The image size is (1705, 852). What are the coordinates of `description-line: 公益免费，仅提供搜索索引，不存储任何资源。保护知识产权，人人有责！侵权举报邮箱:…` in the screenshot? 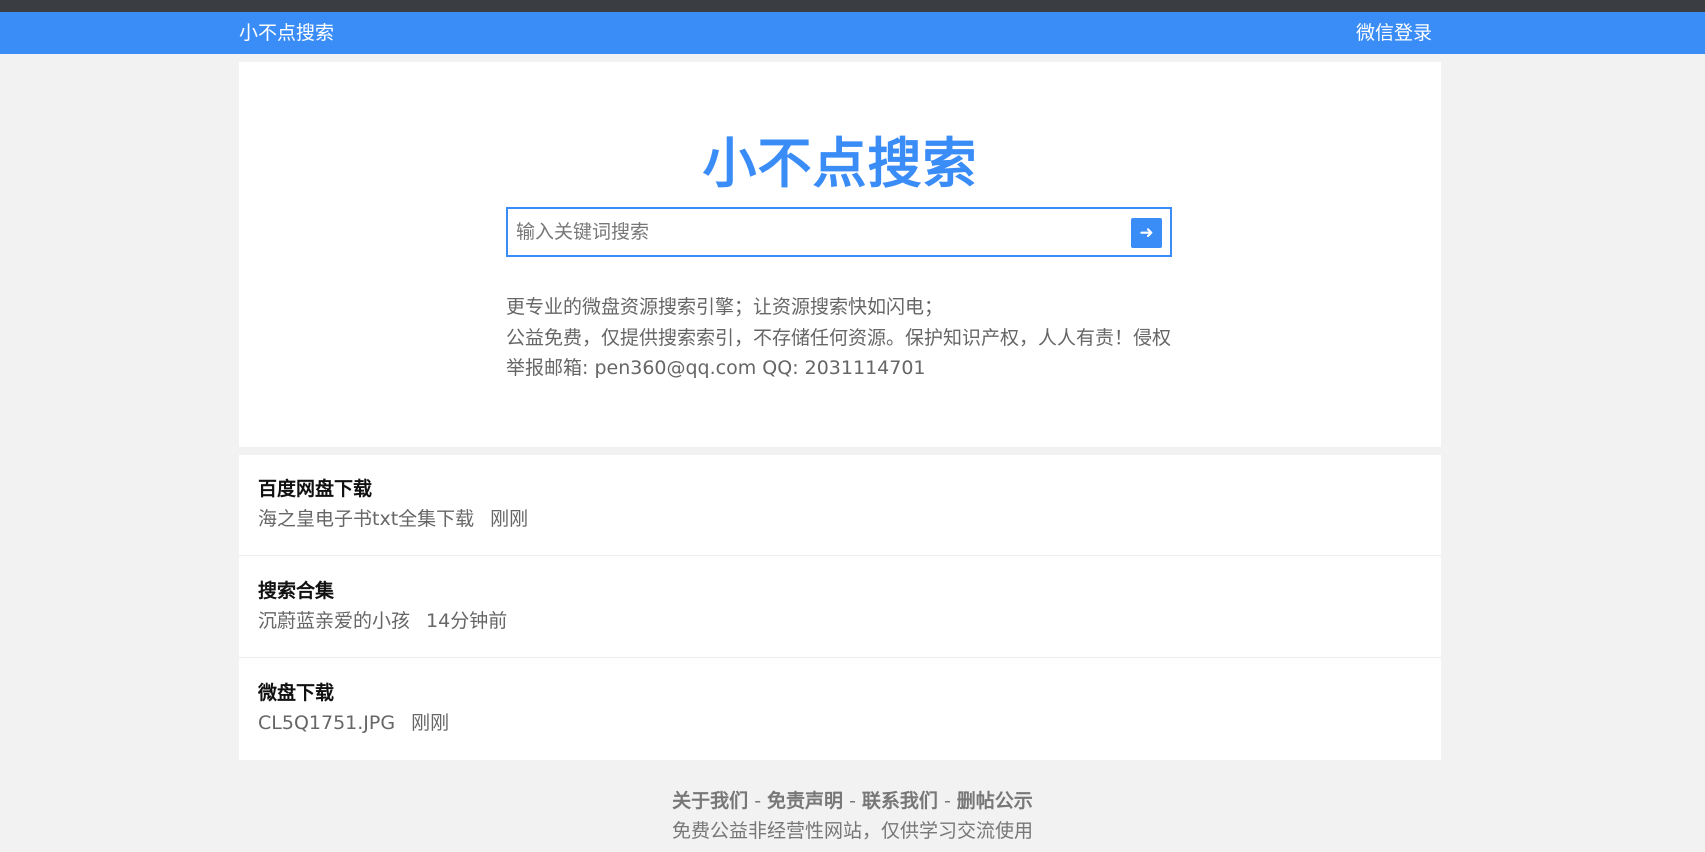 It's located at (839, 353).